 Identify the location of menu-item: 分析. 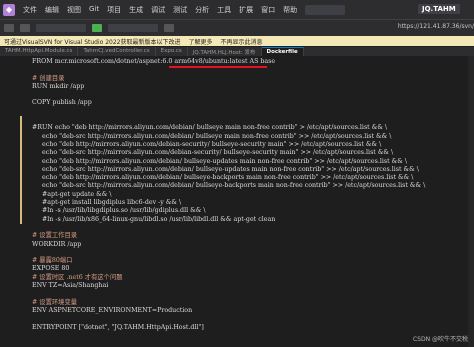
(202, 10).